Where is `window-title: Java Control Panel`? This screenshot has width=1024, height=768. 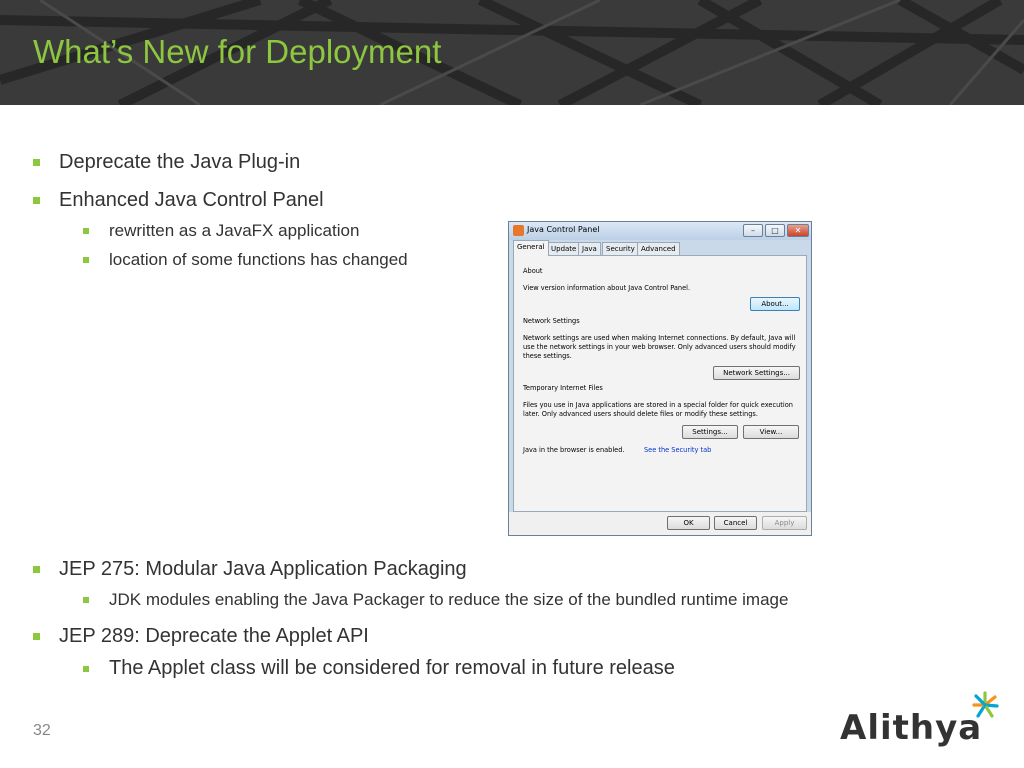 window-title: Java Control Panel is located at coordinates (563, 229).